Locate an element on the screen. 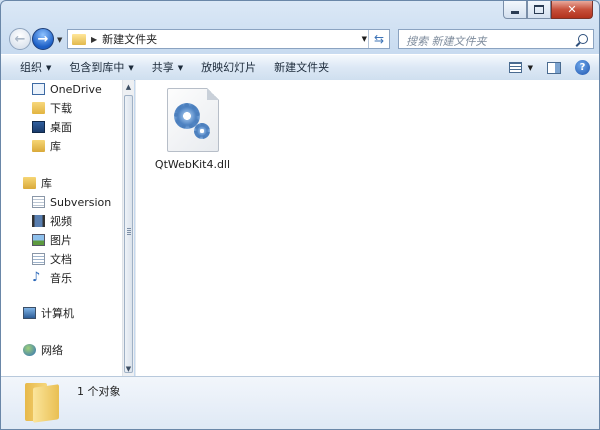  organize-label: 组织 is located at coordinates (31, 67).